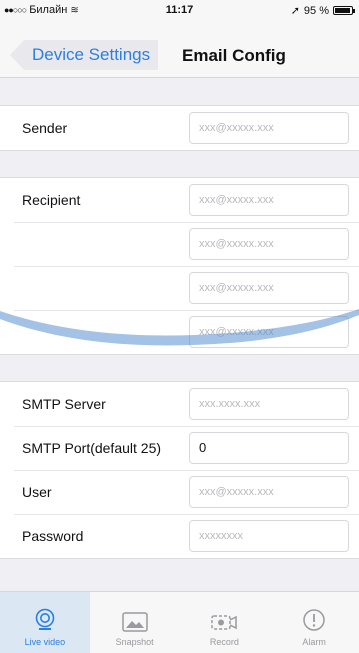  What do you see at coordinates (316, 10) in the screenshot?
I see `battery-percent: 95 %` at bounding box center [316, 10].